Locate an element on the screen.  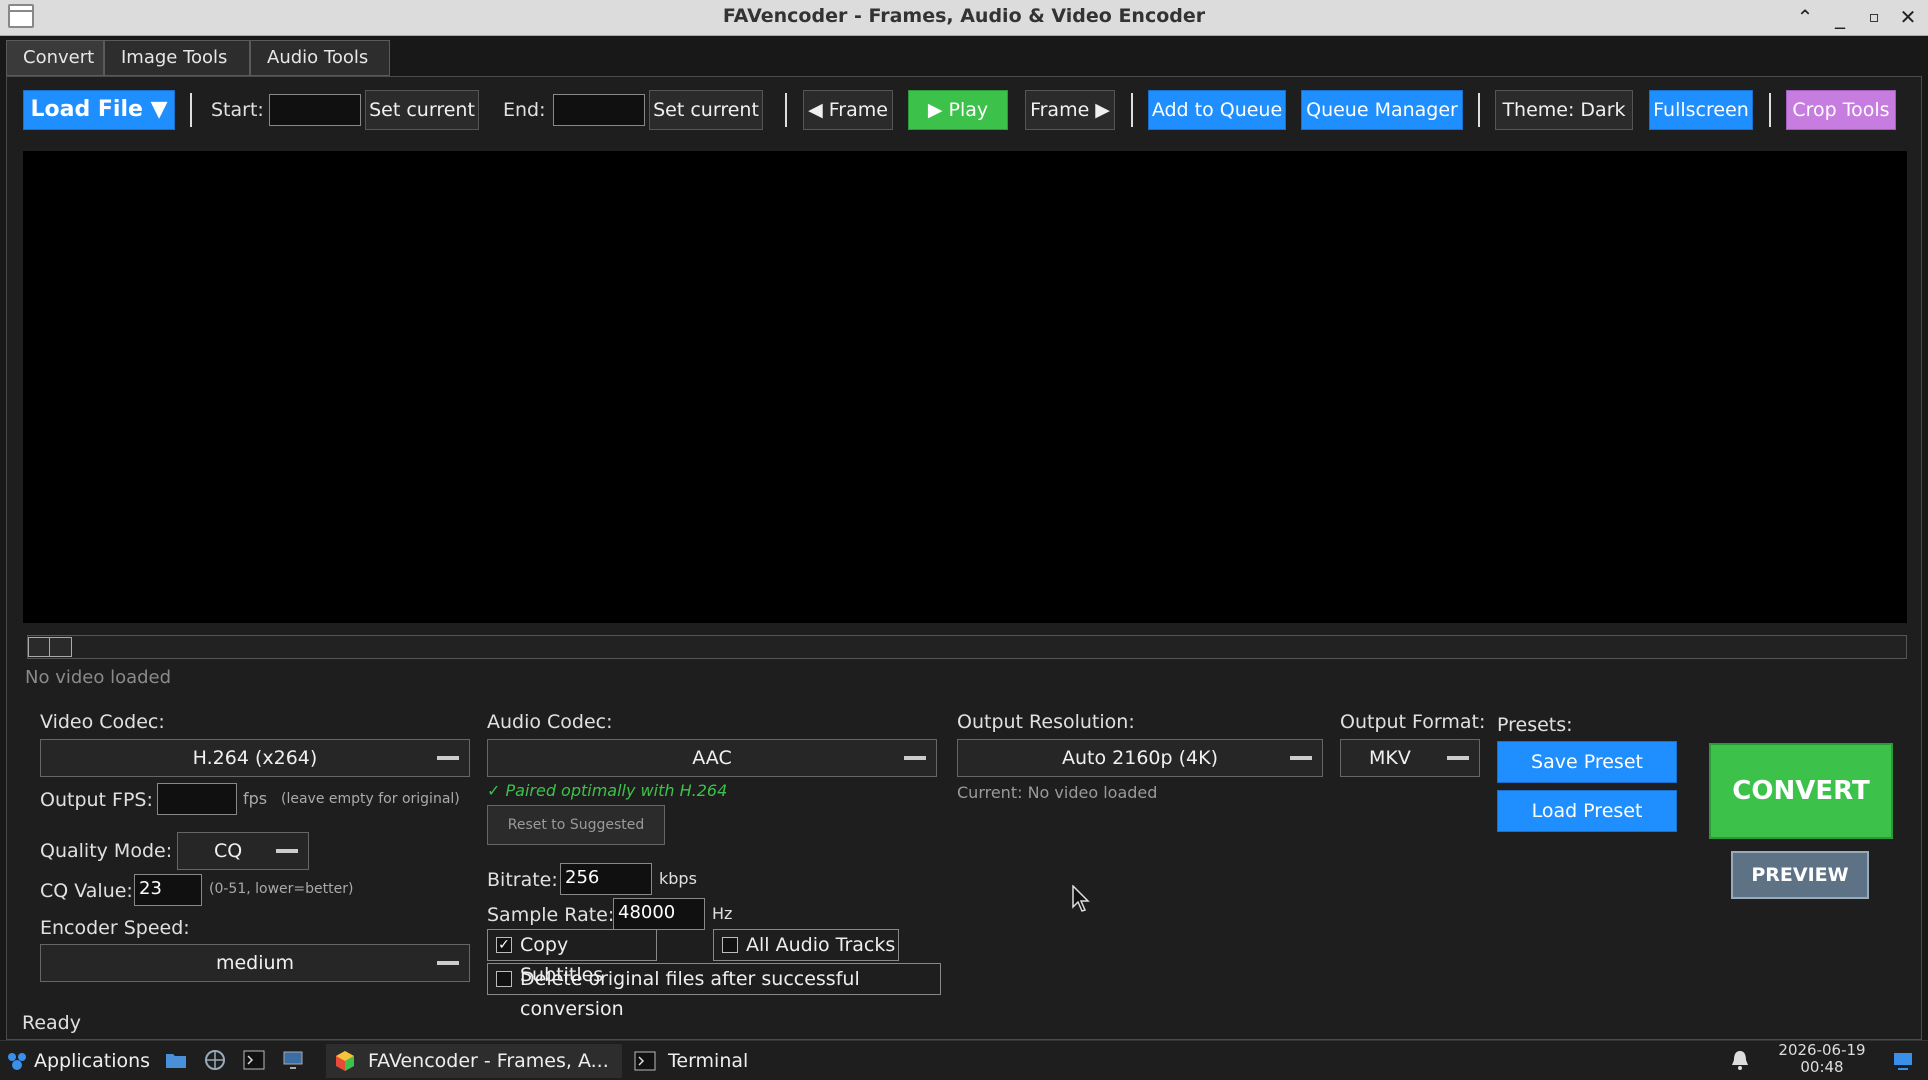
copy-subtitles-checkbox: ✓ Copy Subtitles is located at coordinates (572, 957).